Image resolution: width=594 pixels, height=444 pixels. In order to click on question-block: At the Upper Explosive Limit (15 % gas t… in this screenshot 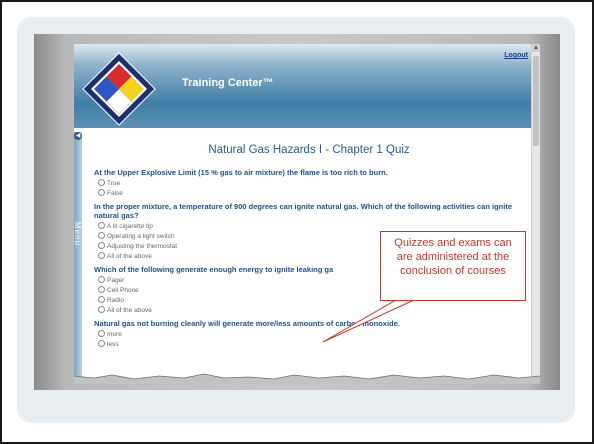, I will do `click(309, 183)`.